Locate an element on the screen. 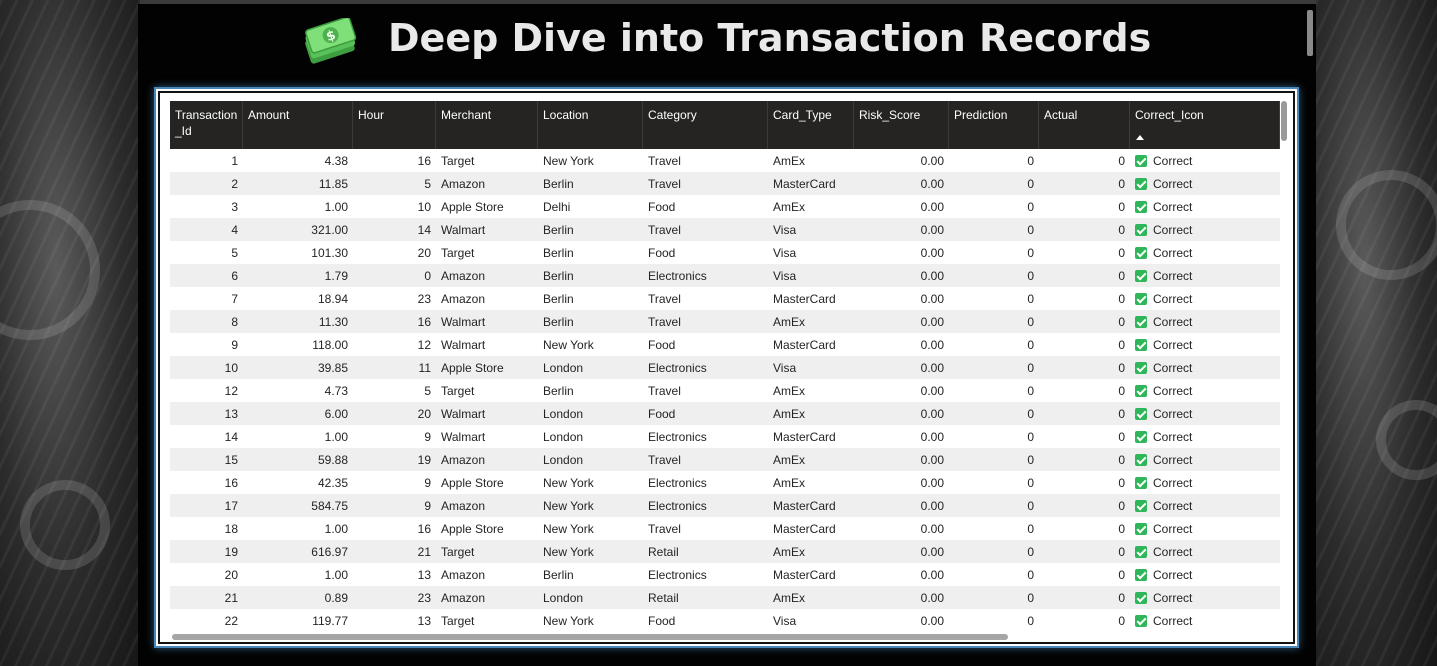 Image resolution: width=1437 pixels, height=666 pixels. cell-transaction-id: 8 is located at coordinates (206, 321).